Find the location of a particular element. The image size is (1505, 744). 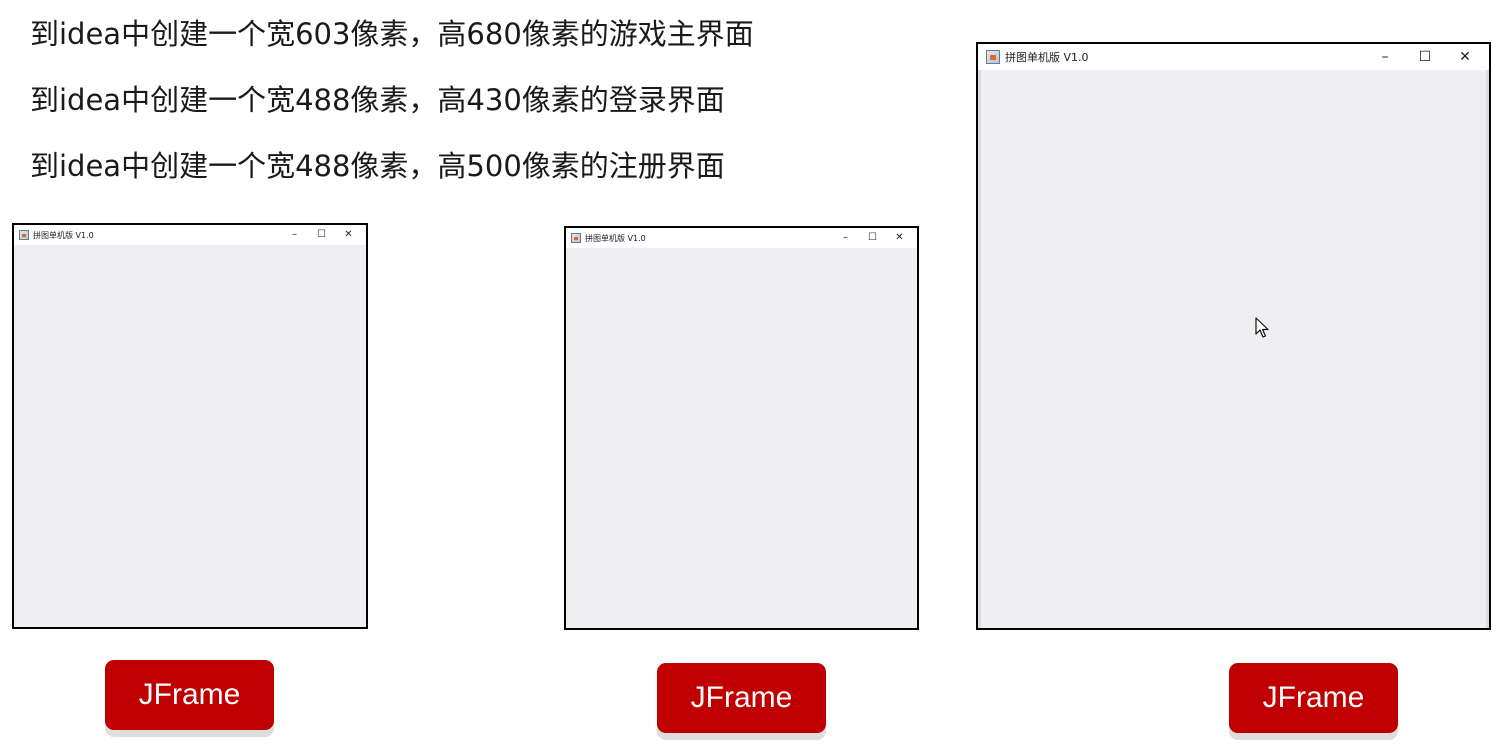

jframe-window-middle: 拼图单机版 V1.0 – ☐ ✕ is located at coordinates (741, 428).